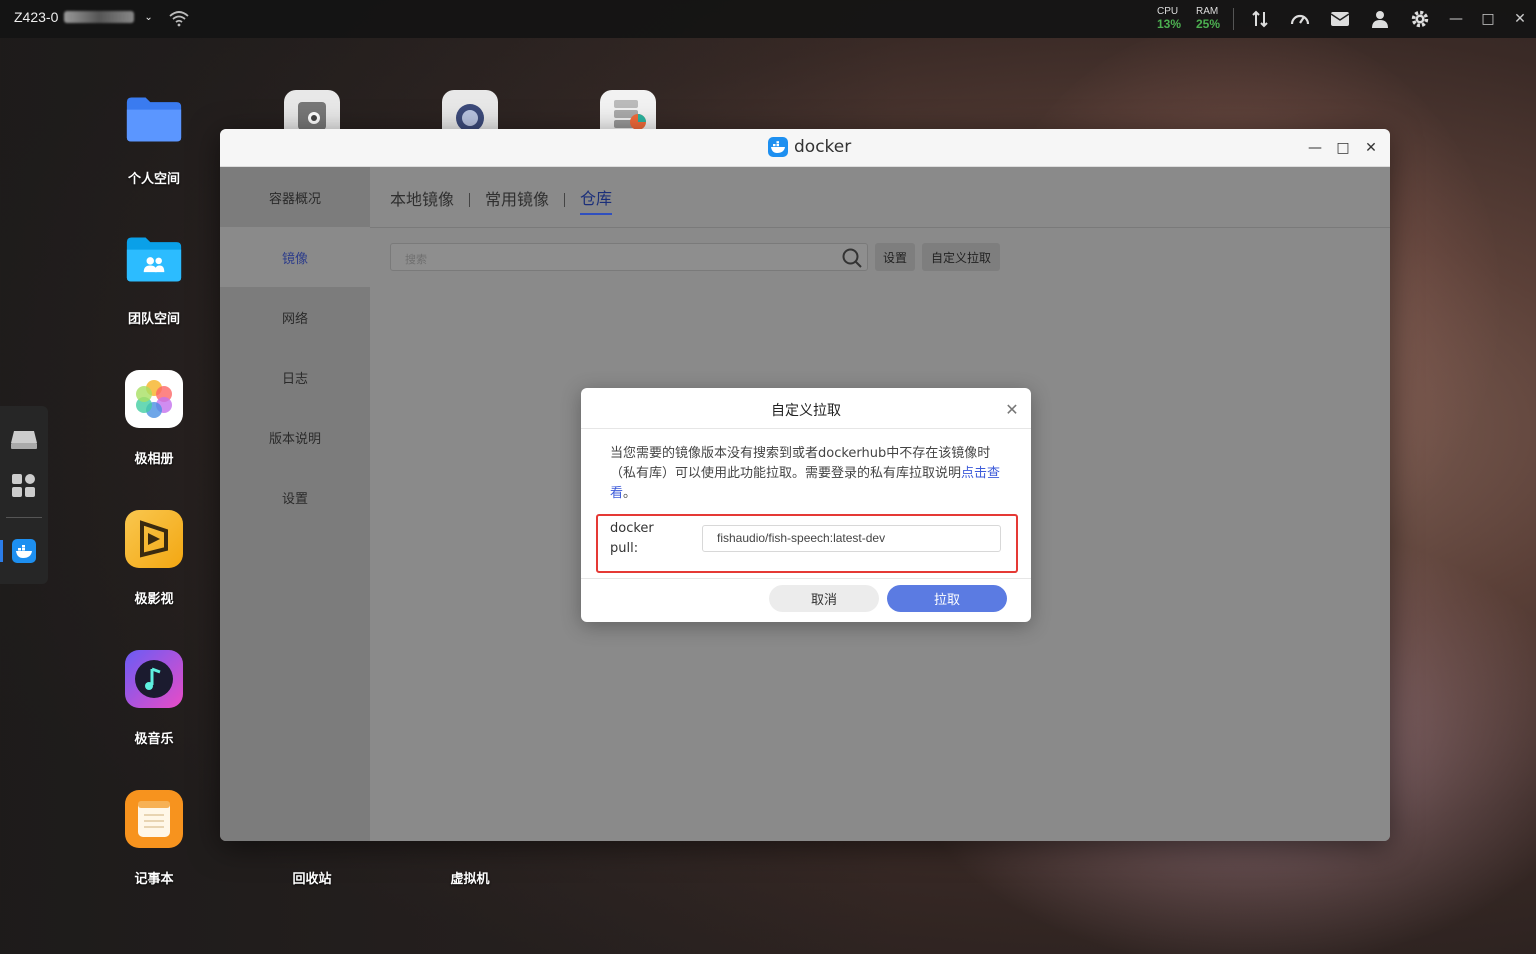 This screenshot has height=954, width=1536. I want to click on left-dock, so click(24, 495).